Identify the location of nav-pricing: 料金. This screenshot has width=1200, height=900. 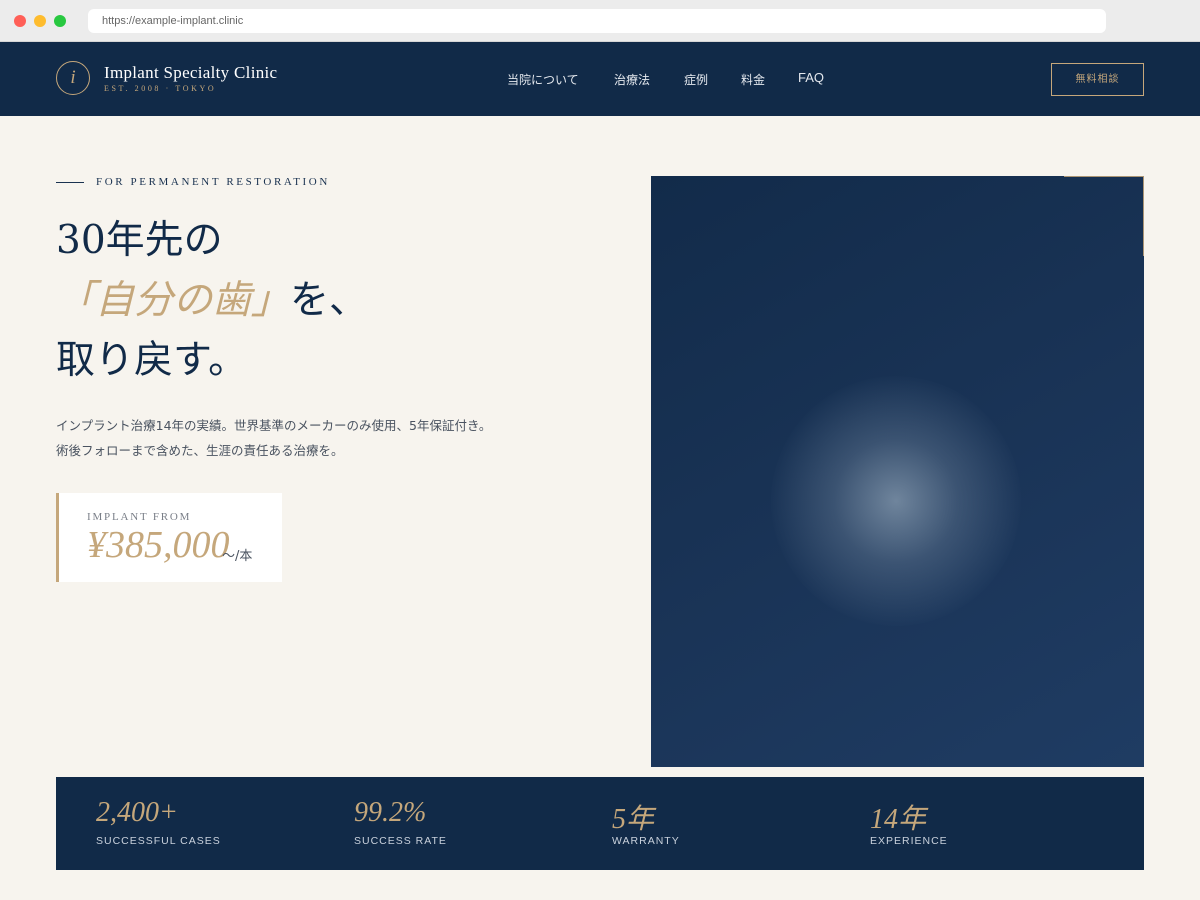
(753, 79).